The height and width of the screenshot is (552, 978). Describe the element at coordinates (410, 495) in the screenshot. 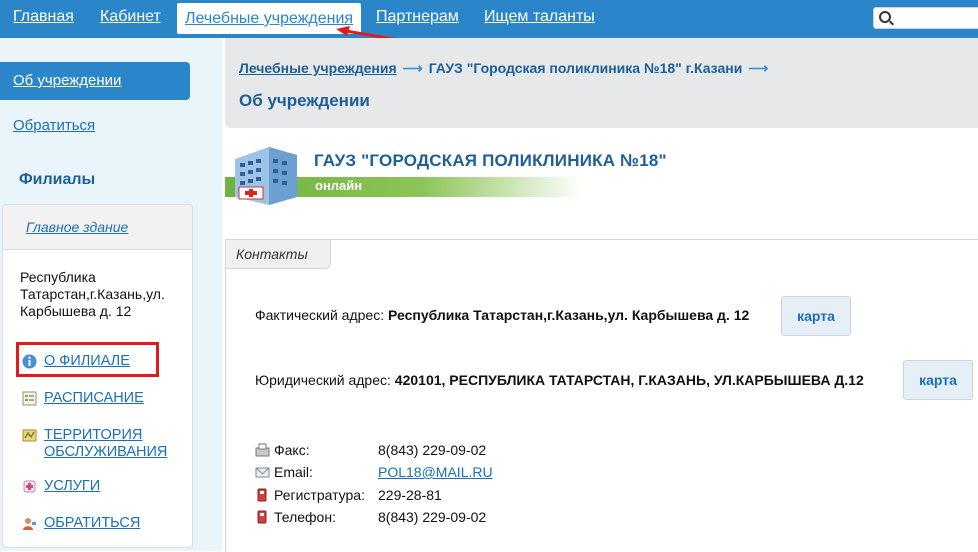

I see `registry-value: 229-28-81` at that location.